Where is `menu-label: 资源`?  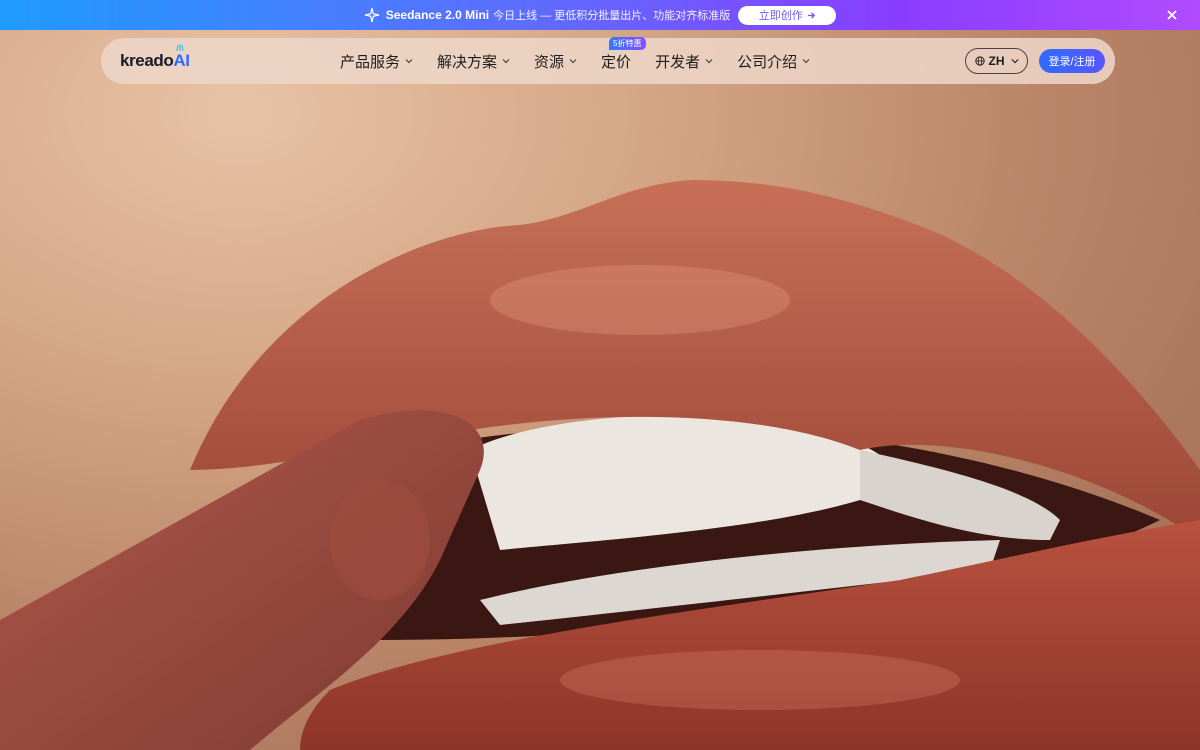 menu-label: 资源 is located at coordinates (549, 62).